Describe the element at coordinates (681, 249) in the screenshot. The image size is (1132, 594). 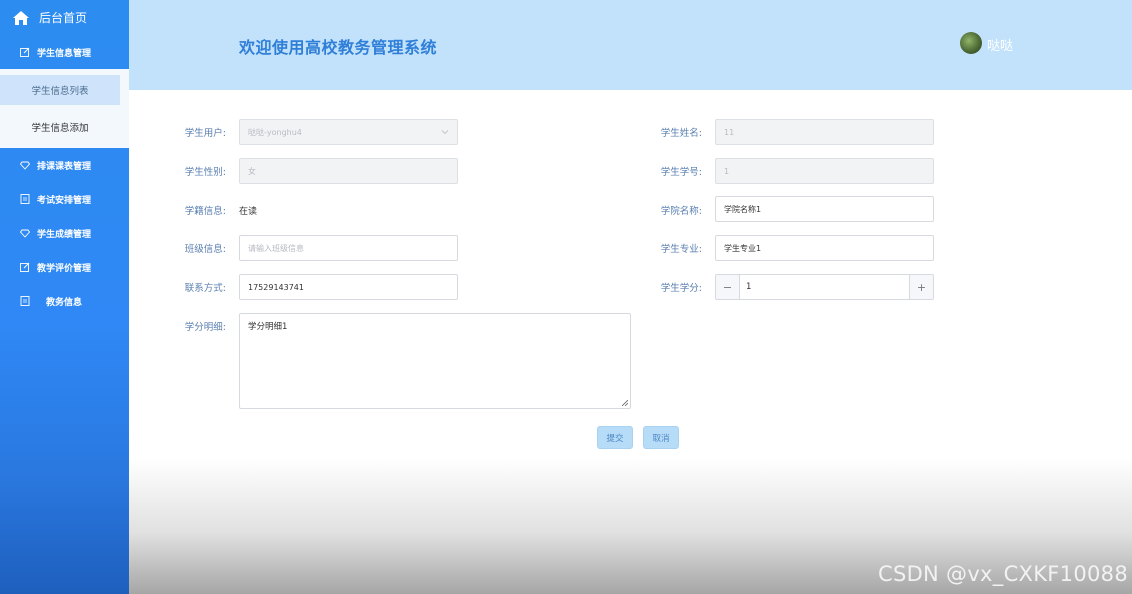
I see `major-label: 学生专业:` at that location.